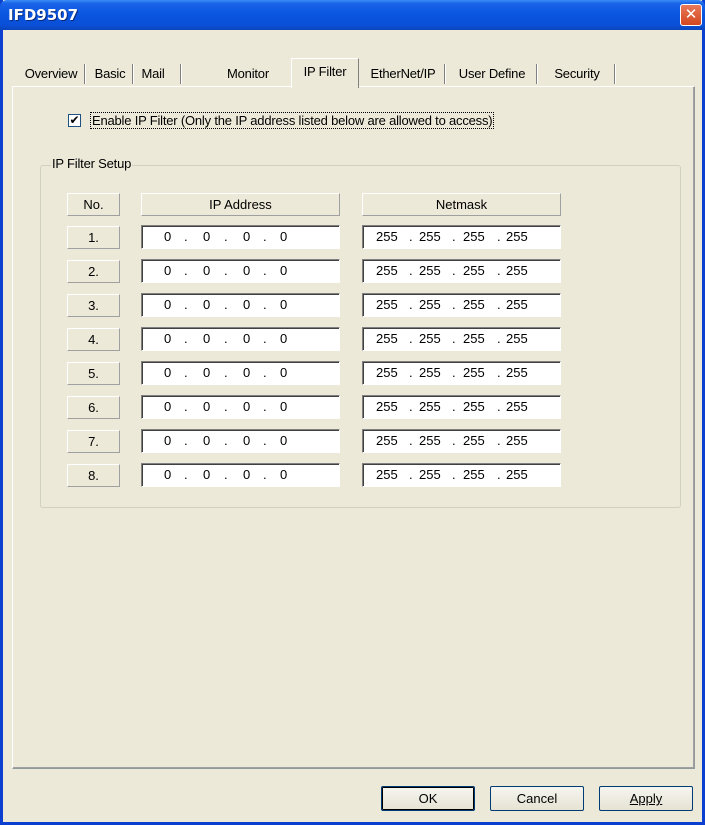 The image size is (705, 825). I want to click on tab-security: Security, so click(577, 74).